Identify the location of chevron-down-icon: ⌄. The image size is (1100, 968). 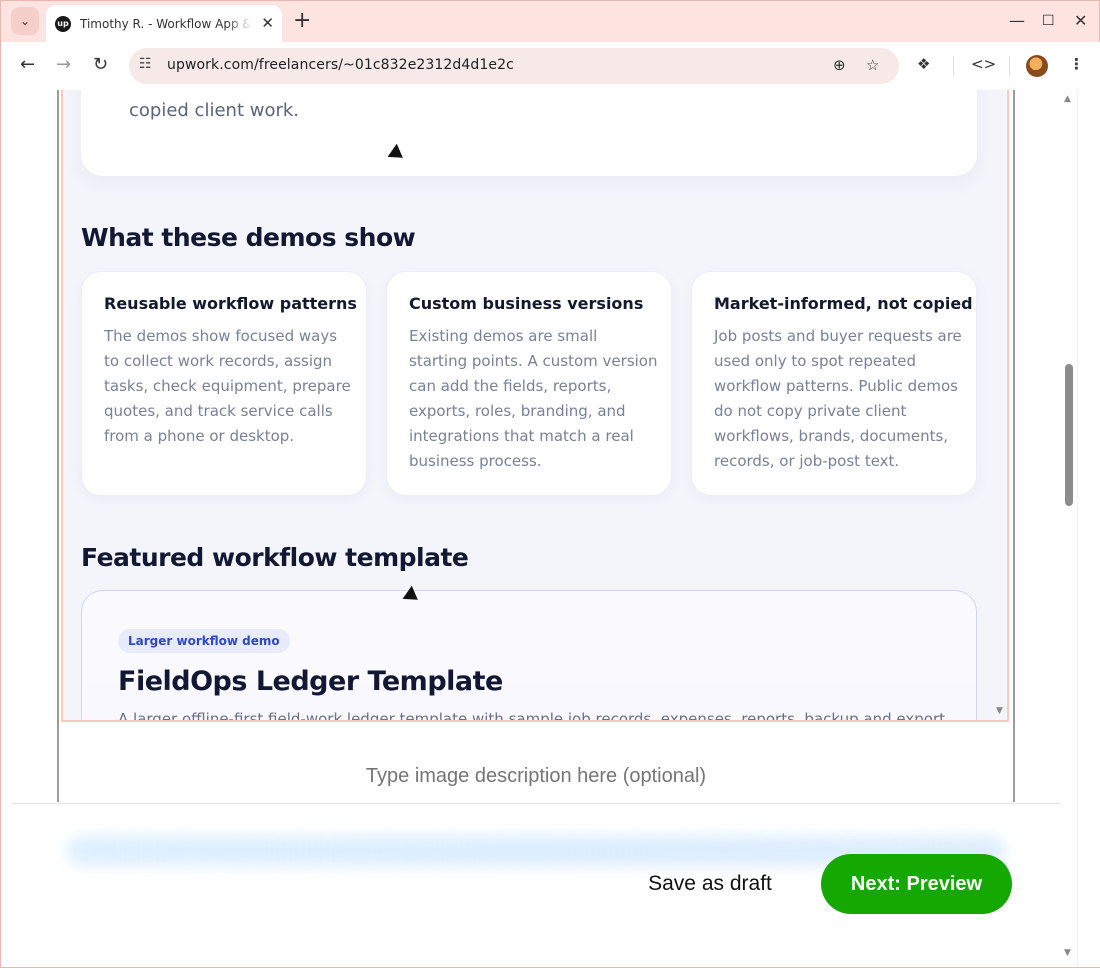
(25, 21).